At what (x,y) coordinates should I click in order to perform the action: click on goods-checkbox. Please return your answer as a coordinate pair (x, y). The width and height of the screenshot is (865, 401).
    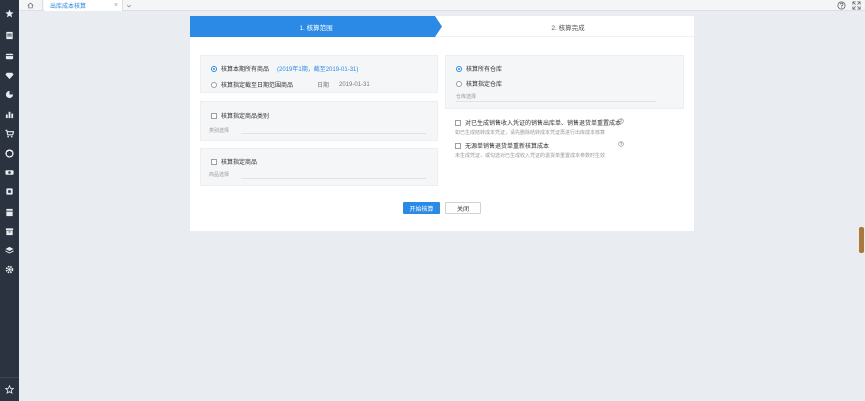
    Looking at the image, I should click on (214, 161).